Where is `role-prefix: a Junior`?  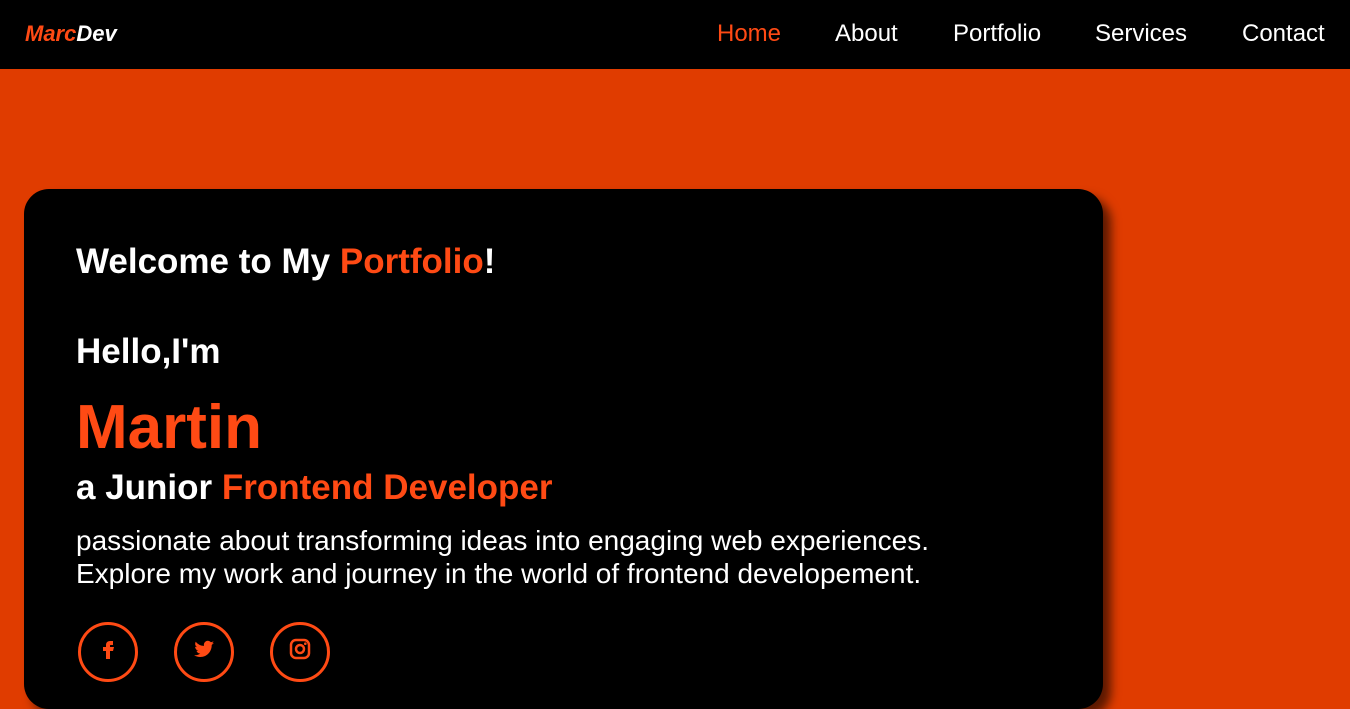
role-prefix: a Junior is located at coordinates (149, 487).